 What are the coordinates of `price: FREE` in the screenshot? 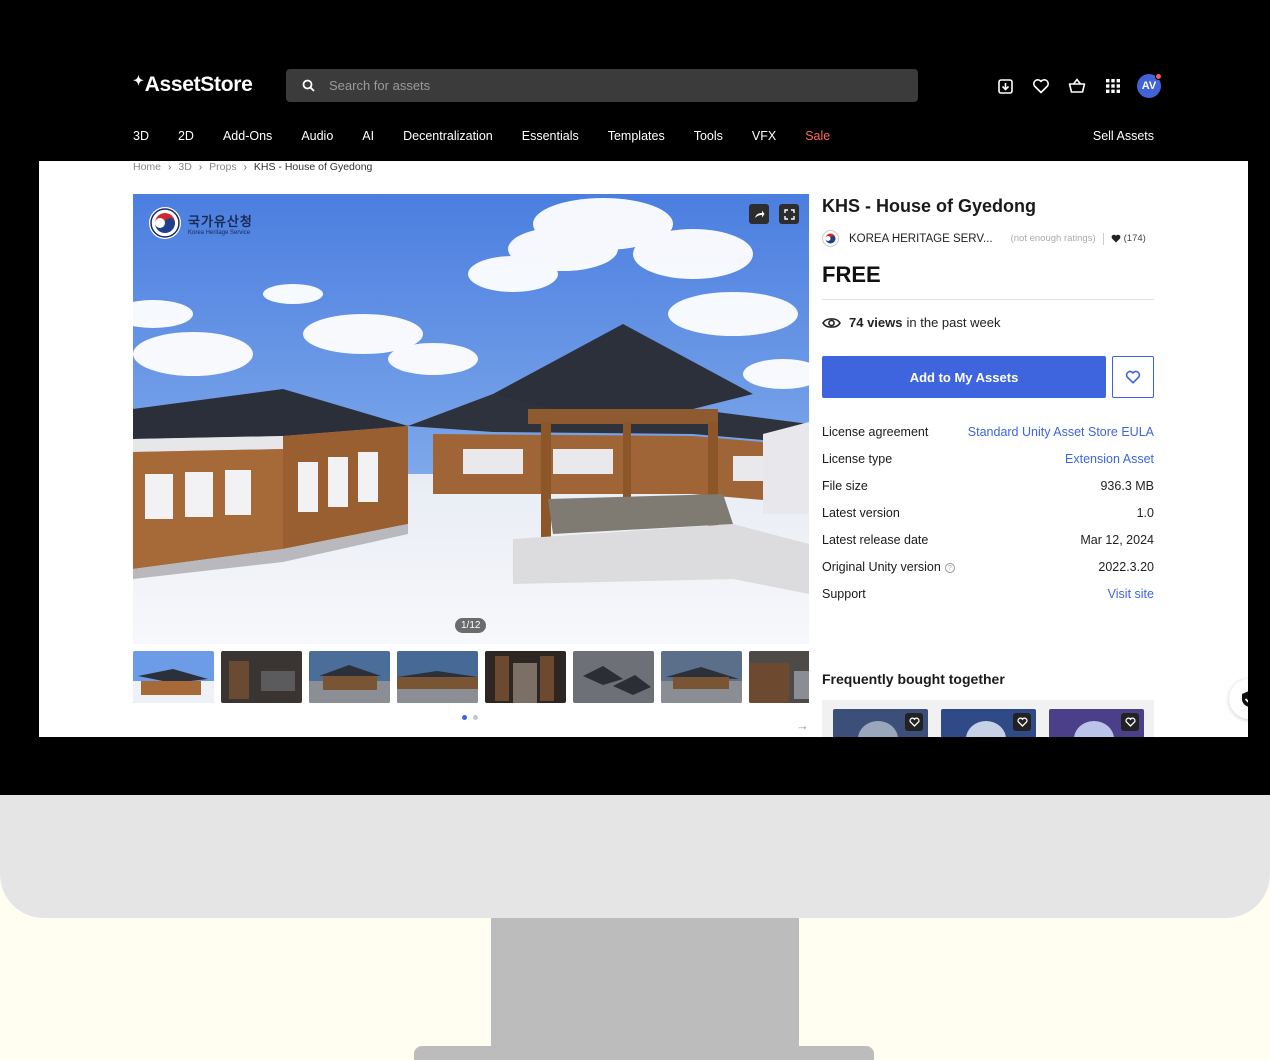 It's located at (988, 281).